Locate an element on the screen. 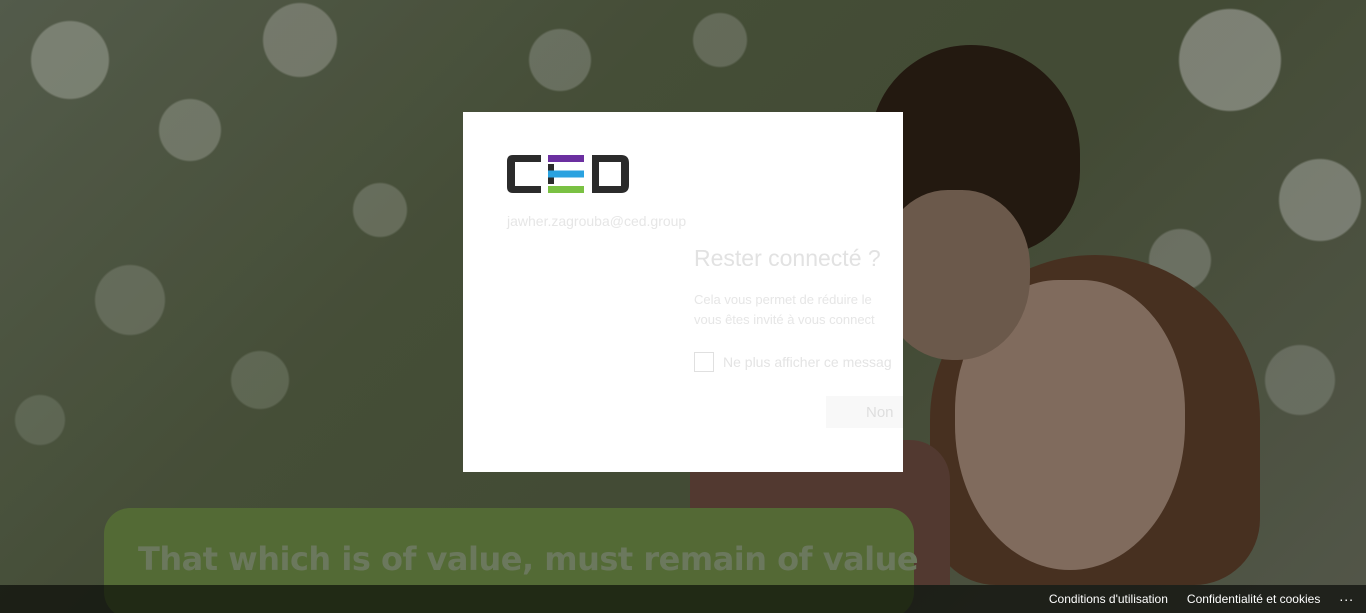 This screenshot has width=1366, height=613. ced-logo is located at coordinates (568, 174).